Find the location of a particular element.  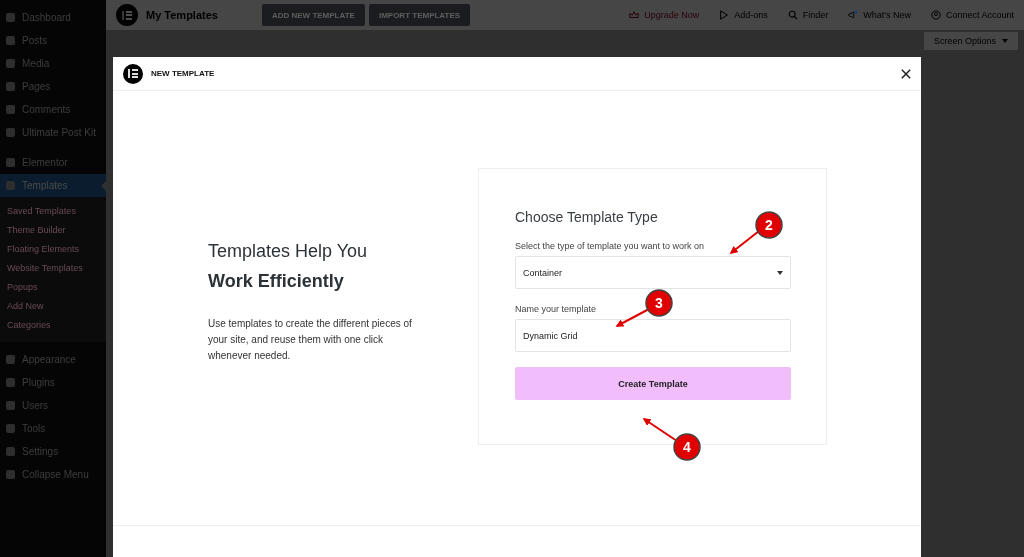

page-title: My Templates is located at coordinates (182, 15).